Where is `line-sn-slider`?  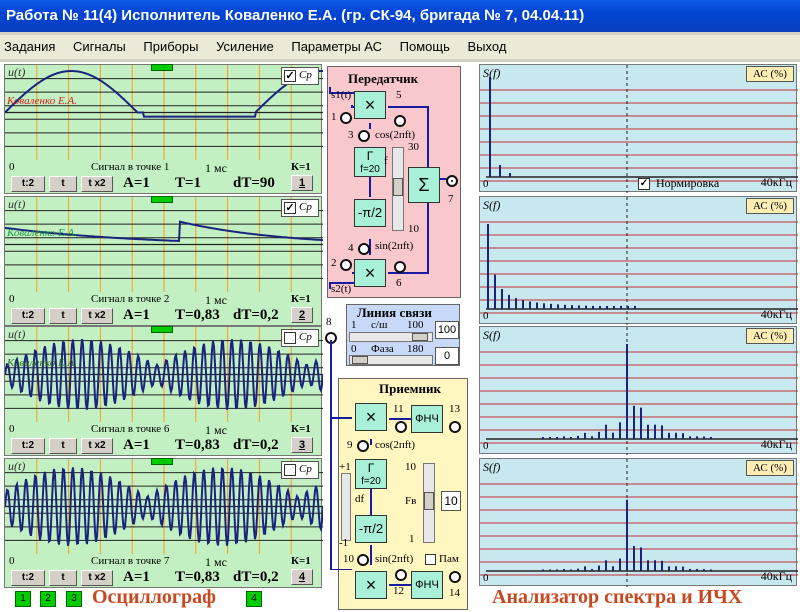 line-sn-slider is located at coordinates (391, 337).